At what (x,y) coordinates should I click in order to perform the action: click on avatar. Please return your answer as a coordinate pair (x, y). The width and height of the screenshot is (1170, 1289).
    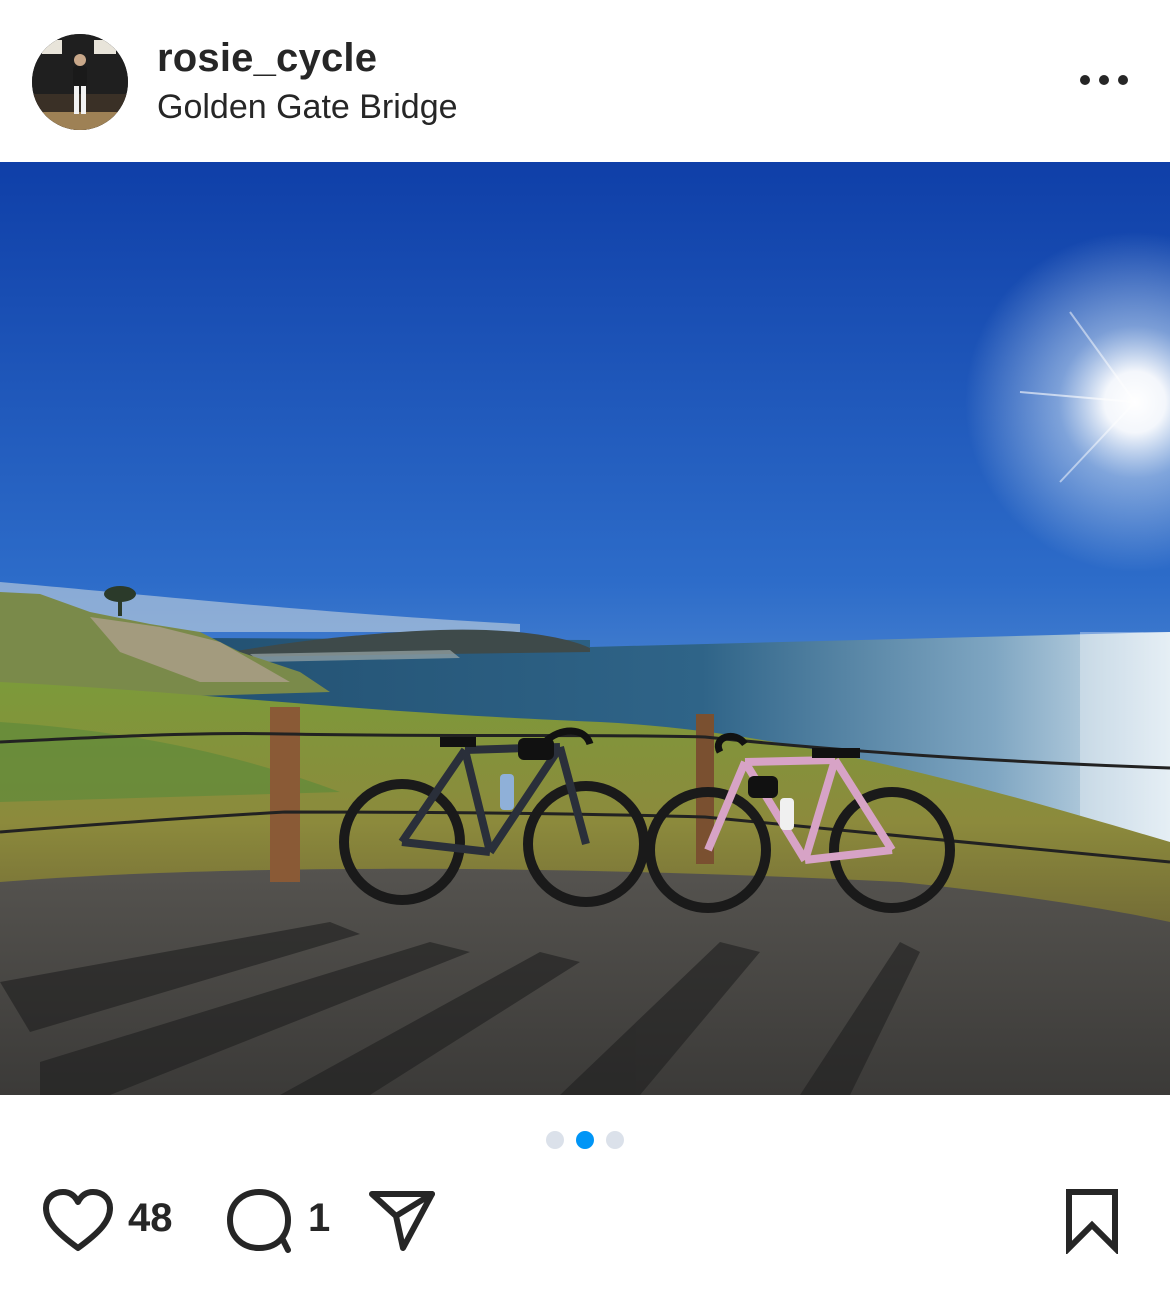
    Looking at the image, I should click on (80, 82).